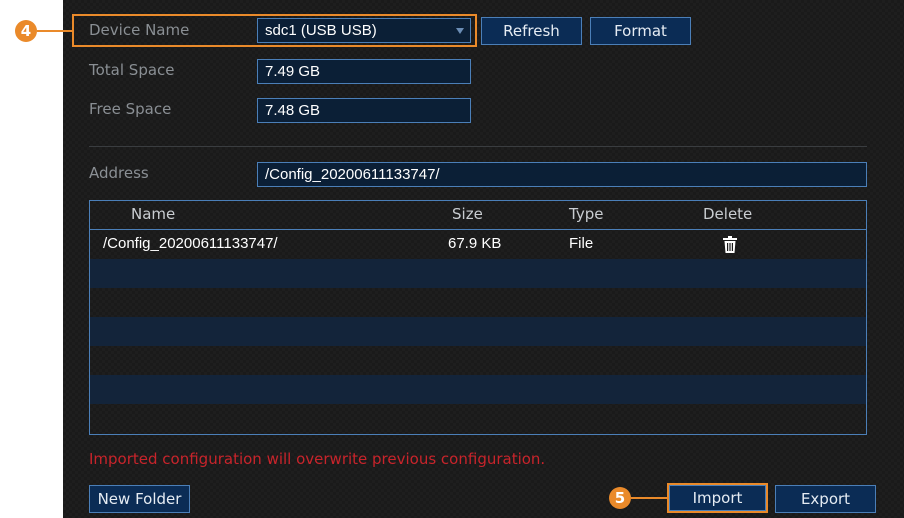 This screenshot has height=518, width=904. I want to click on address-field: /Config_20200611133747/, so click(562, 174).